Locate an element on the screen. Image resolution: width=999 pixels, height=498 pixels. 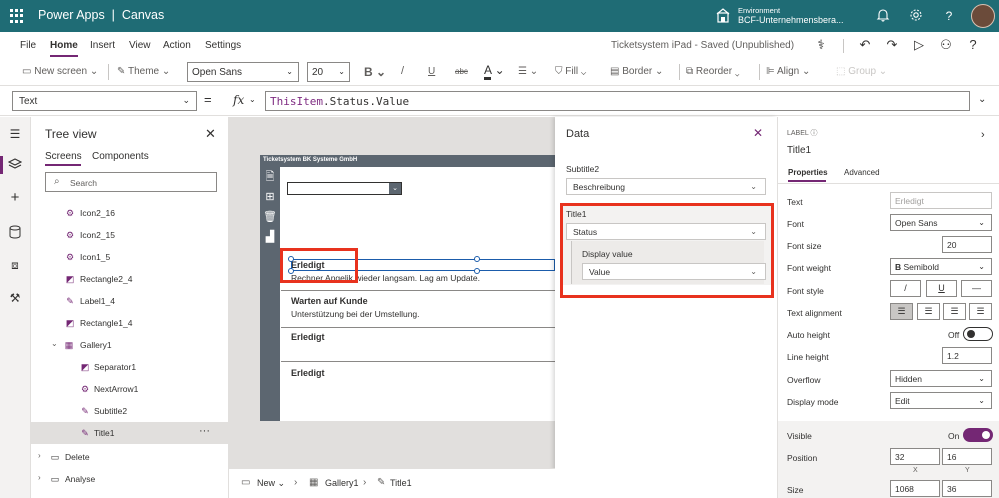
menu-file: File is located at coordinates (28, 45).